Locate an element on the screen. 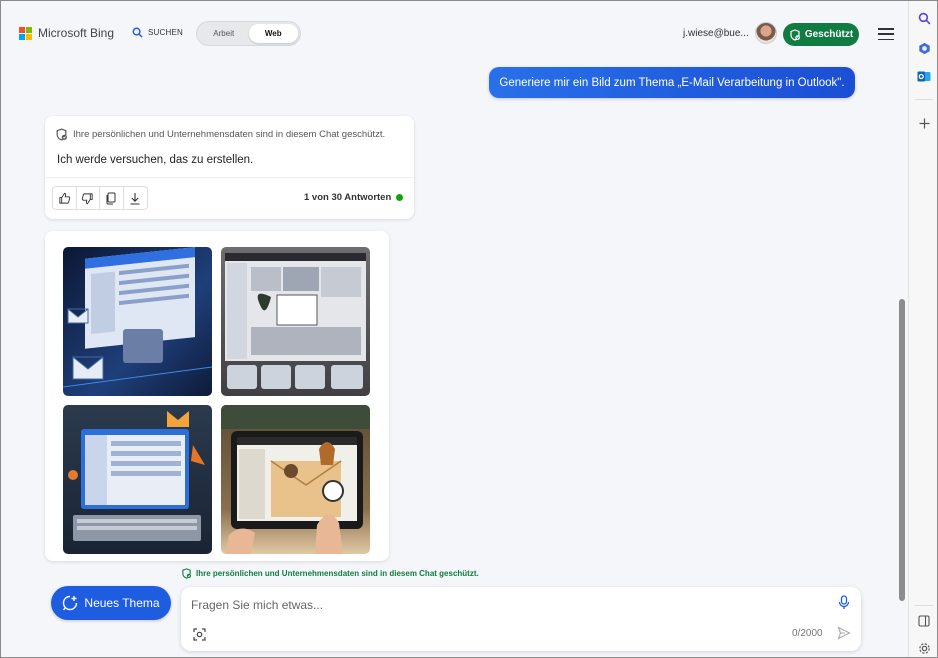 This screenshot has height=658, width=938. search-tab-label: SUCHEN is located at coordinates (165, 32).